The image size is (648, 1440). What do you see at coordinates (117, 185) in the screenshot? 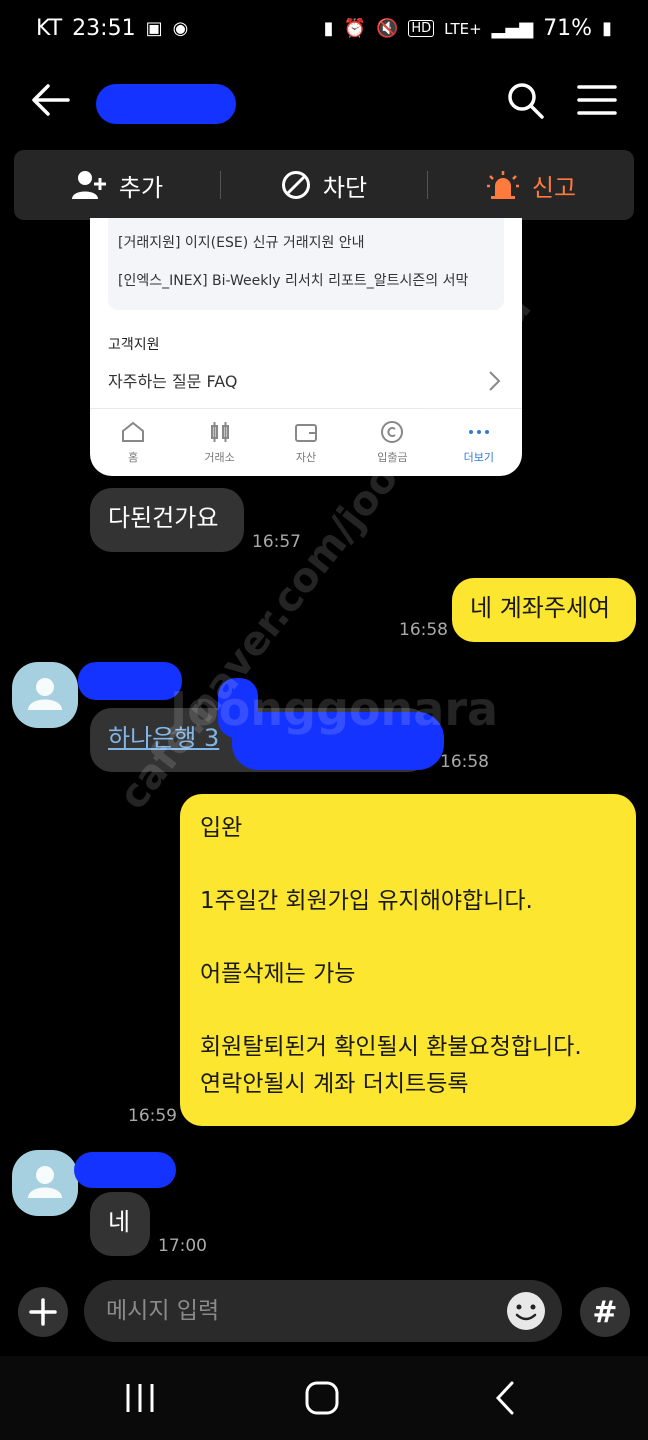
I see `add-friend-button: 추가` at bounding box center [117, 185].